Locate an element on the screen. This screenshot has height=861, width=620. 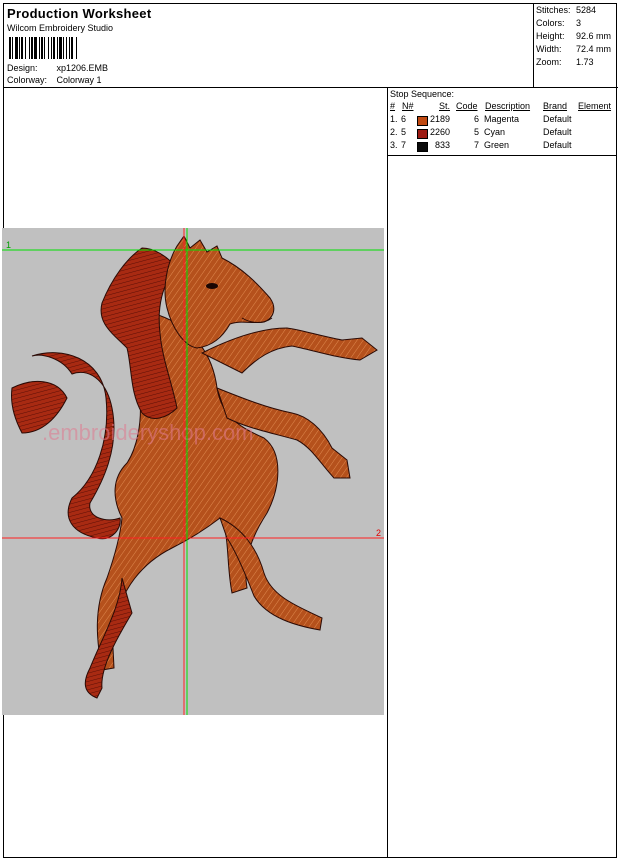
design-row: Design: xp1206.EMB is located at coordinates (57, 68).